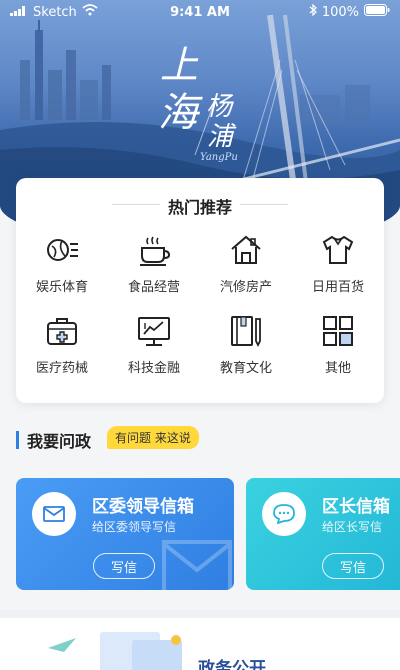 The height and width of the screenshot is (670, 400). What do you see at coordinates (337, 287) in the screenshot?
I see `category-label: 日用百货` at bounding box center [337, 287].